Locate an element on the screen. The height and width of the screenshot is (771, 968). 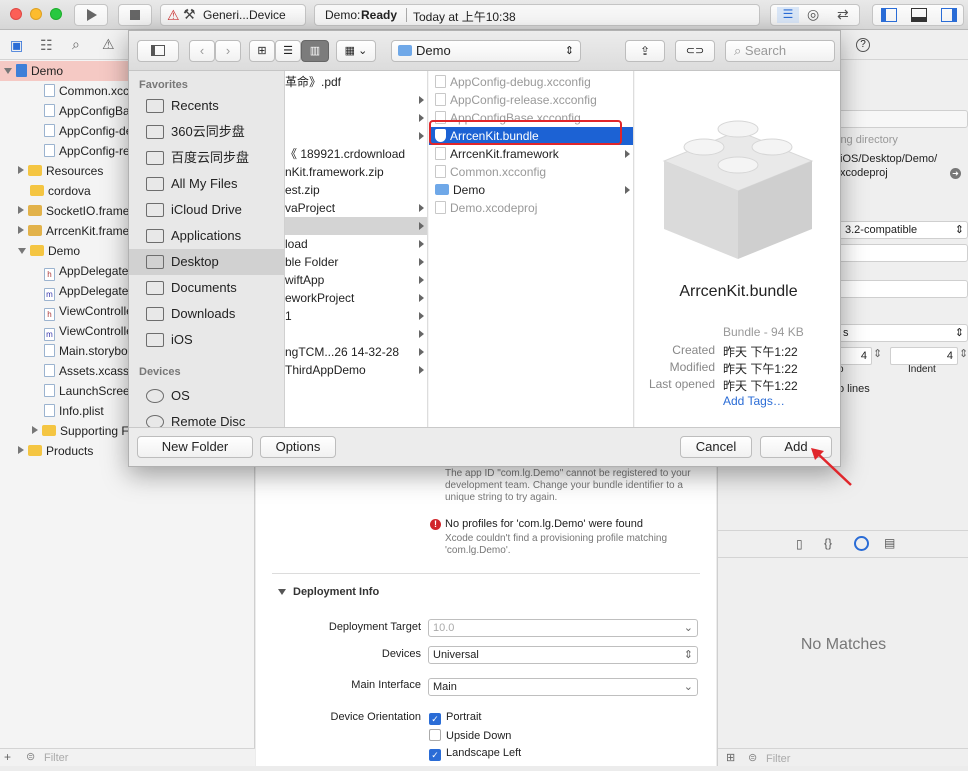
utilities-toggle-icon is located at coordinates (949, 15).